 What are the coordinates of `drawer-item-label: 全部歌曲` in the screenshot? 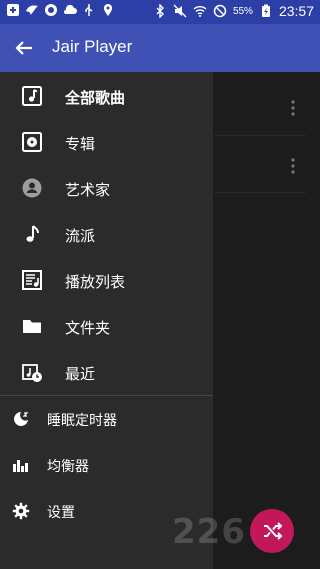 It's located at (95, 98).